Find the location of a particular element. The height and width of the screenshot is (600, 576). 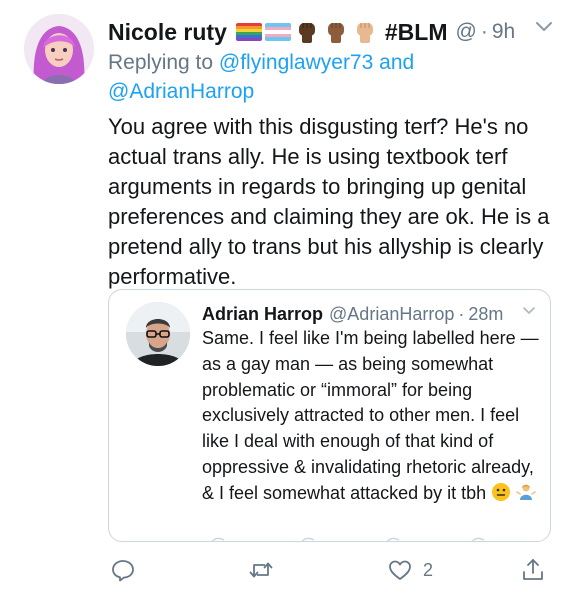

share-button is located at coordinates (533, 570).